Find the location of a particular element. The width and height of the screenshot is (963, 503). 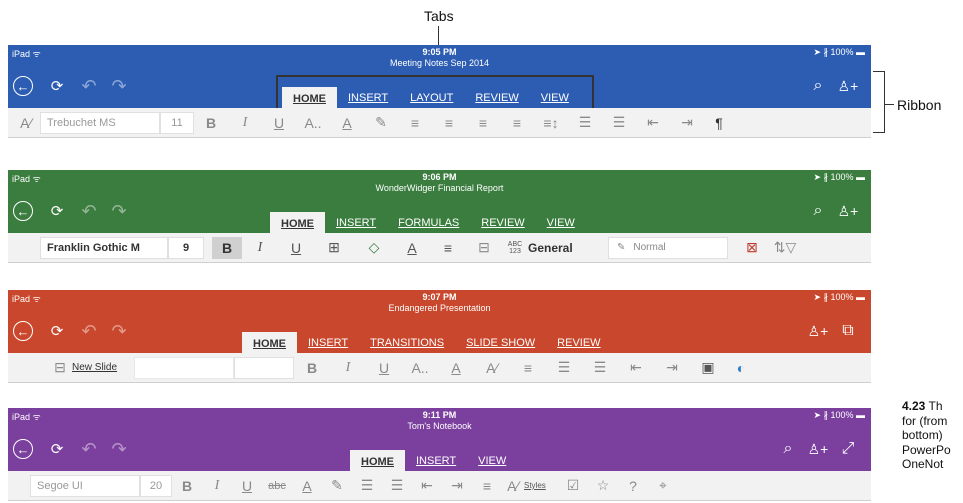

borders-icon: ⊞ is located at coordinates (334, 248).